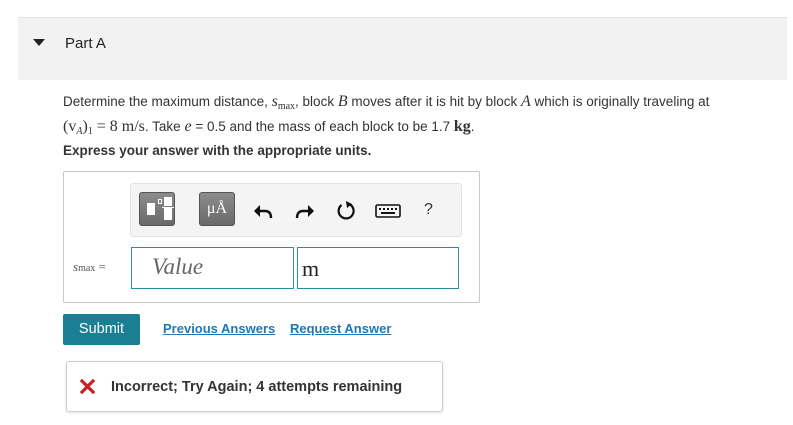 This screenshot has width=793, height=425. I want to click on request-answer-link: Request Answer, so click(340, 328).